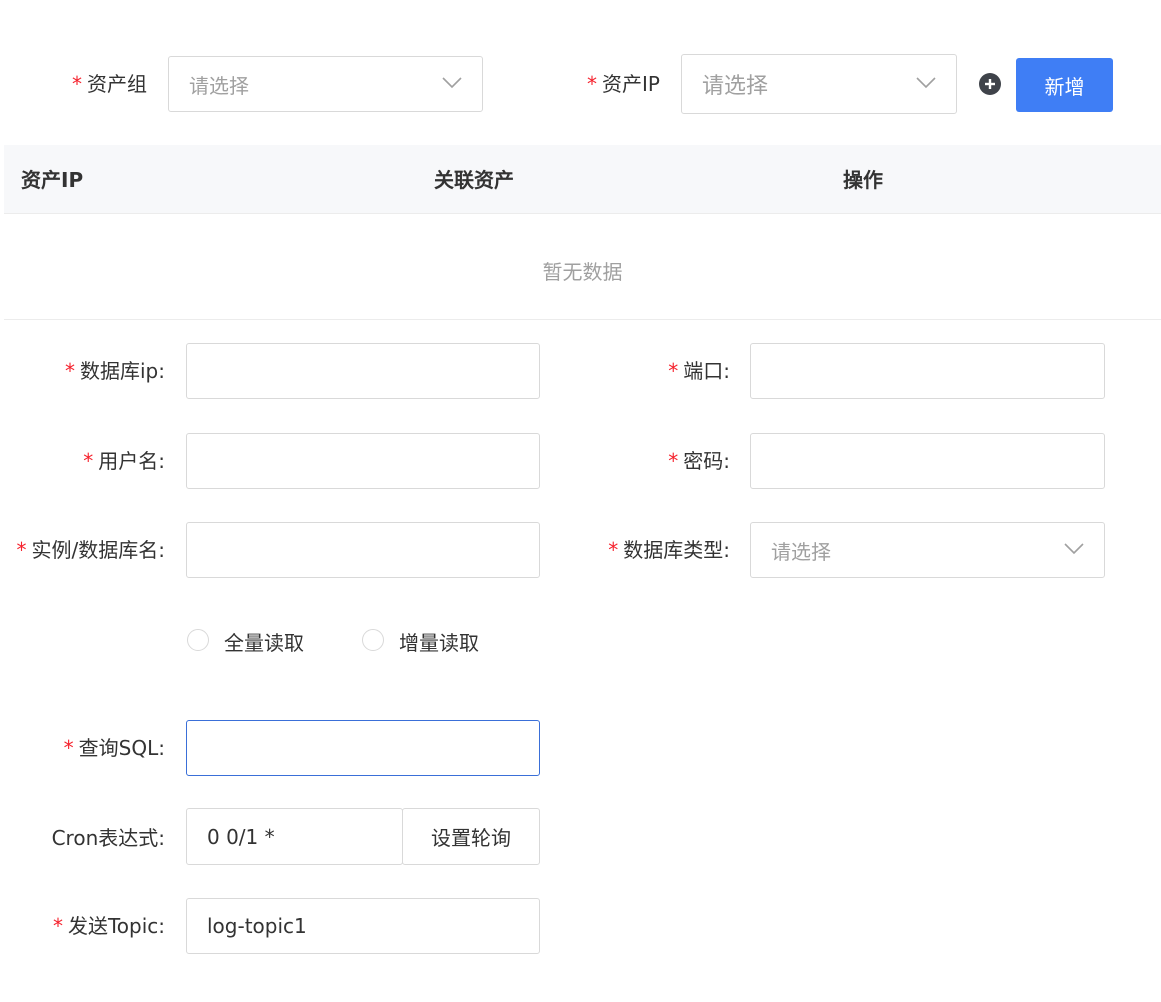  Describe the element at coordinates (363, 926) in the screenshot. I see `topic-input: log-topic1` at that location.